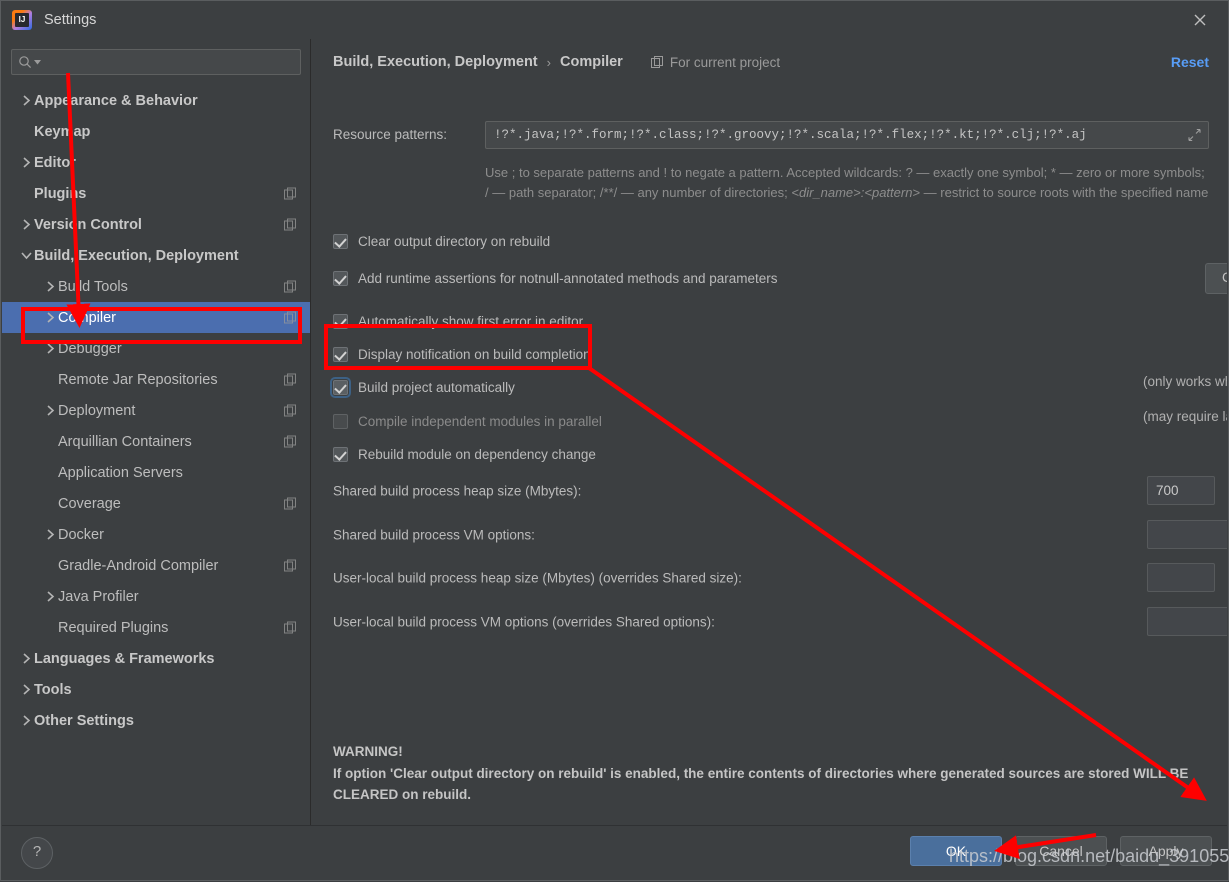 The image size is (1229, 882). What do you see at coordinates (480, 421) in the screenshot?
I see `checkbox-label: Compile independent modules in parallel` at bounding box center [480, 421].